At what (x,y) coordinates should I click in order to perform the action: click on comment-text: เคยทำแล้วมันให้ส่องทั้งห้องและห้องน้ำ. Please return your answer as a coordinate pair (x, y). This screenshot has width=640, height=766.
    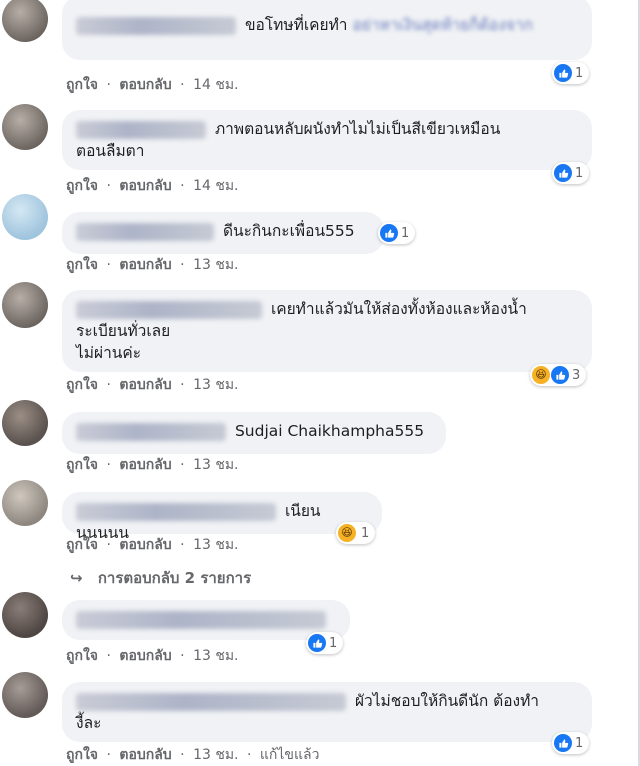
    Looking at the image, I should click on (398, 309).